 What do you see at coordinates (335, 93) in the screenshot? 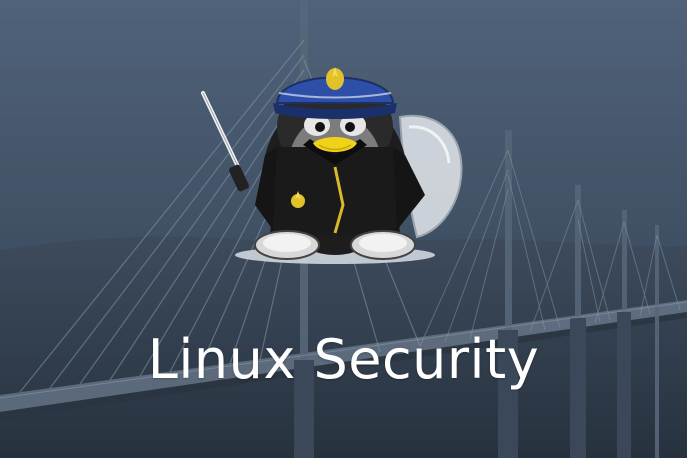
I see `police-cap-icon` at bounding box center [335, 93].